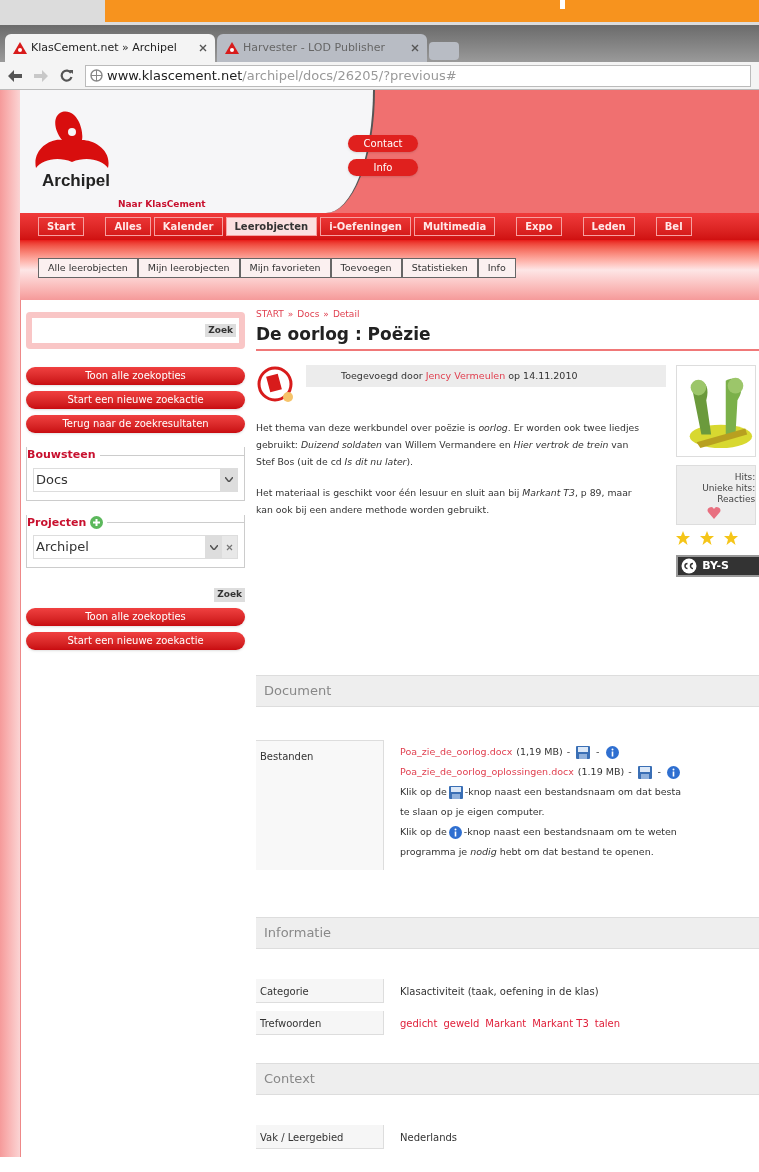 This screenshot has width=759, height=1172. I want to click on hint-text: te slaan op je eigen computer., so click(472, 812).